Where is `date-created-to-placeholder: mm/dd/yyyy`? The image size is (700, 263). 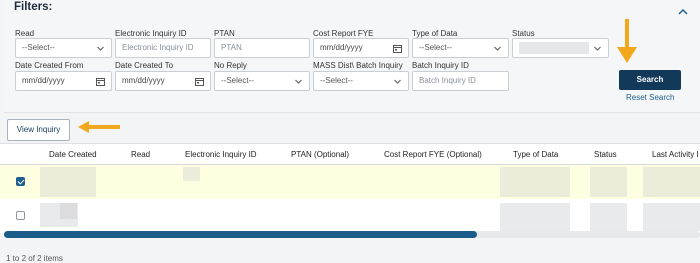 date-created-to-placeholder: mm/dd/yyyy is located at coordinates (143, 80).